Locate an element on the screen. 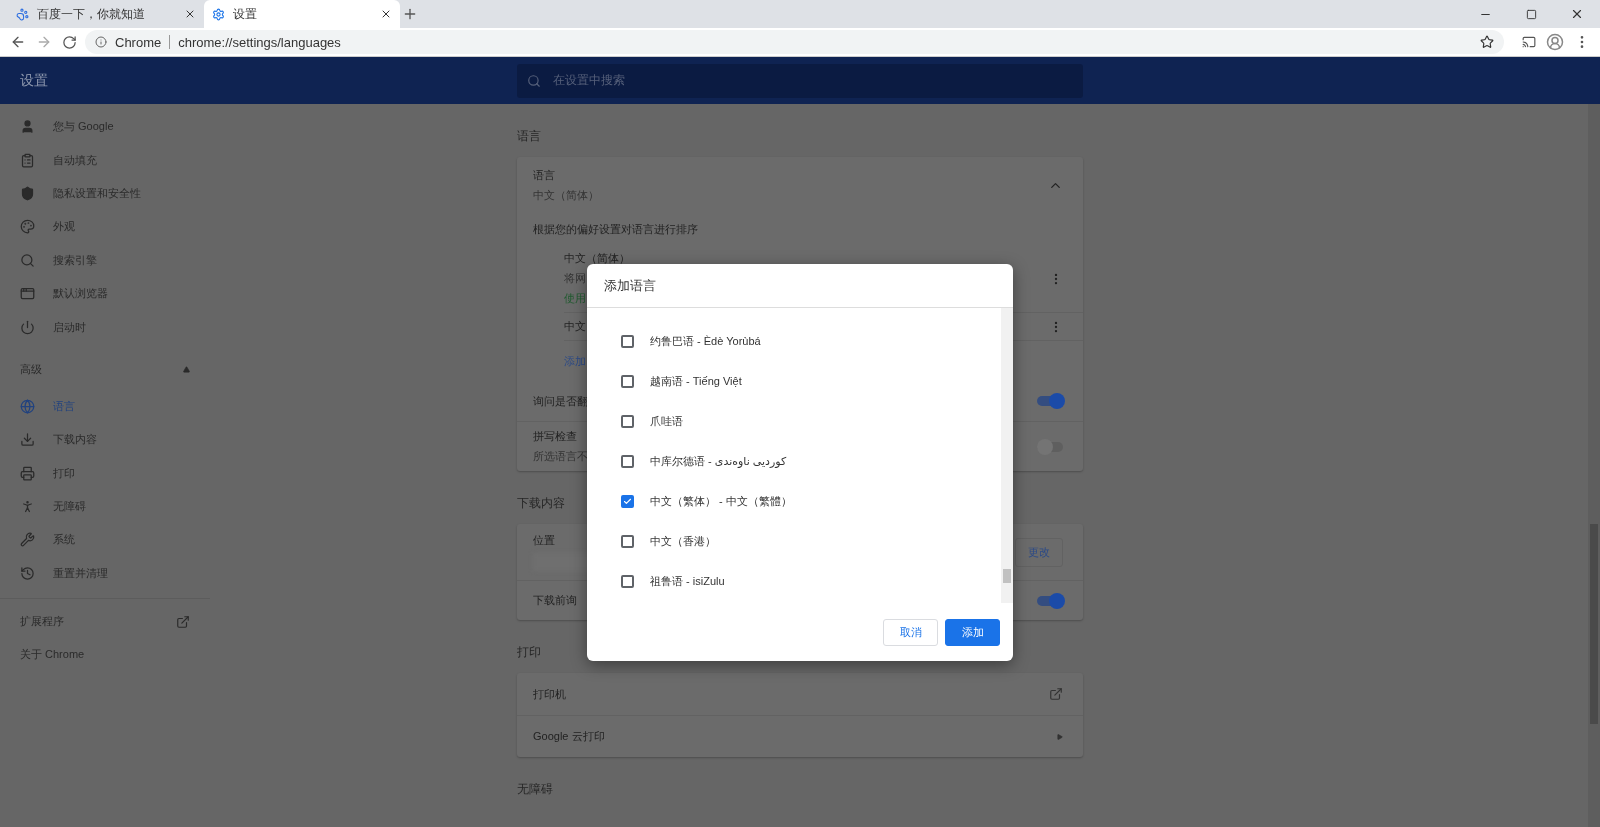 The width and height of the screenshot is (1600, 827). history-icon is located at coordinates (27, 573).